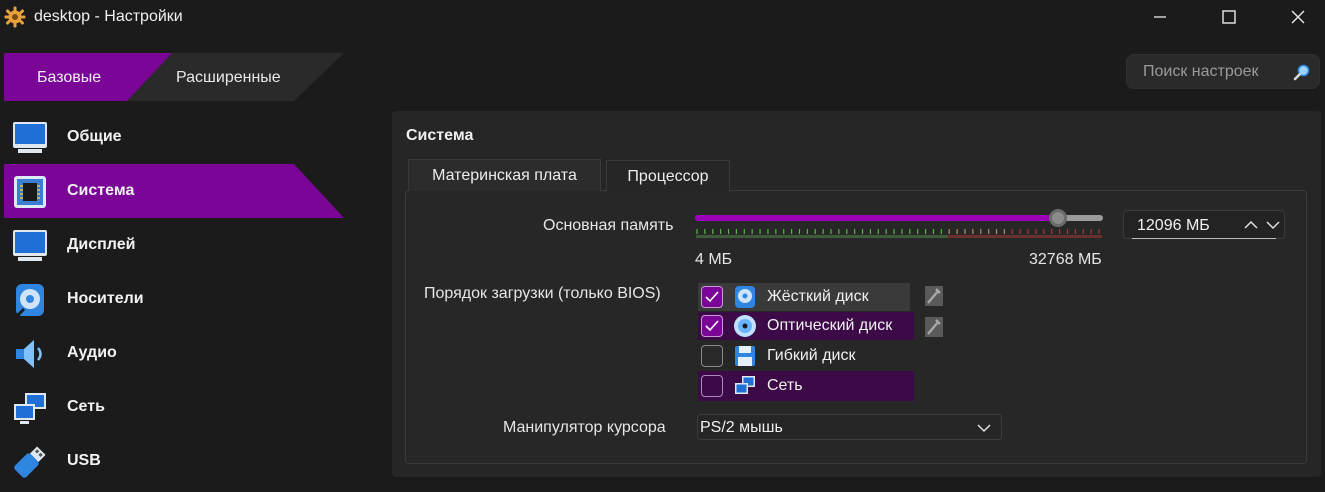 This screenshot has height=492, width=1325. Describe the element at coordinates (714, 259) in the screenshot. I see `memory-min-label: 4 МБ` at that location.